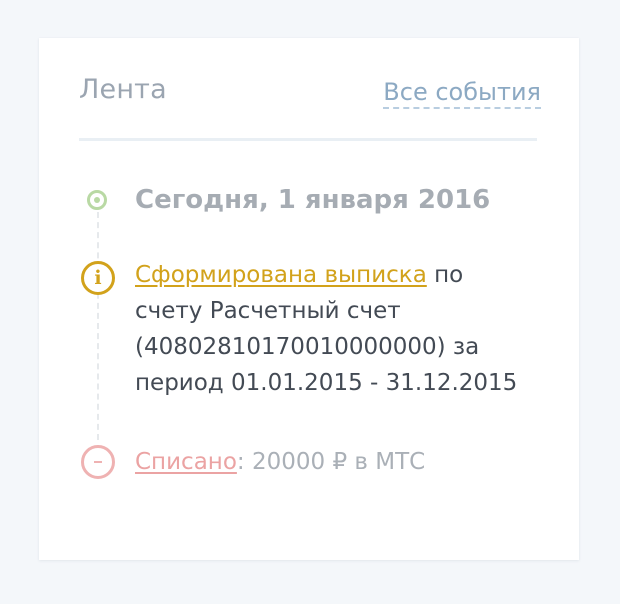 This screenshot has height=604, width=620. What do you see at coordinates (97, 200) in the screenshot?
I see `today-marker-icon` at bounding box center [97, 200].